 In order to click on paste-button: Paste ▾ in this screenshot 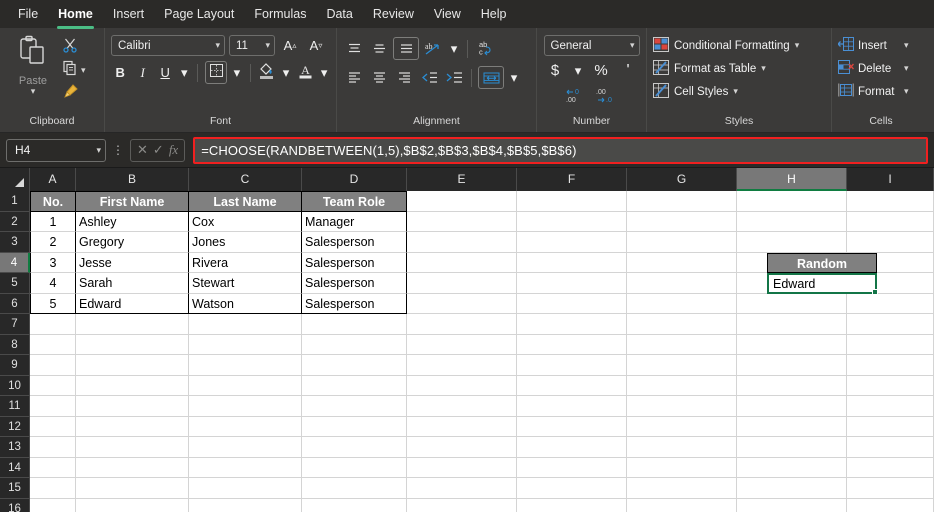, I will do `click(33, 67)`.